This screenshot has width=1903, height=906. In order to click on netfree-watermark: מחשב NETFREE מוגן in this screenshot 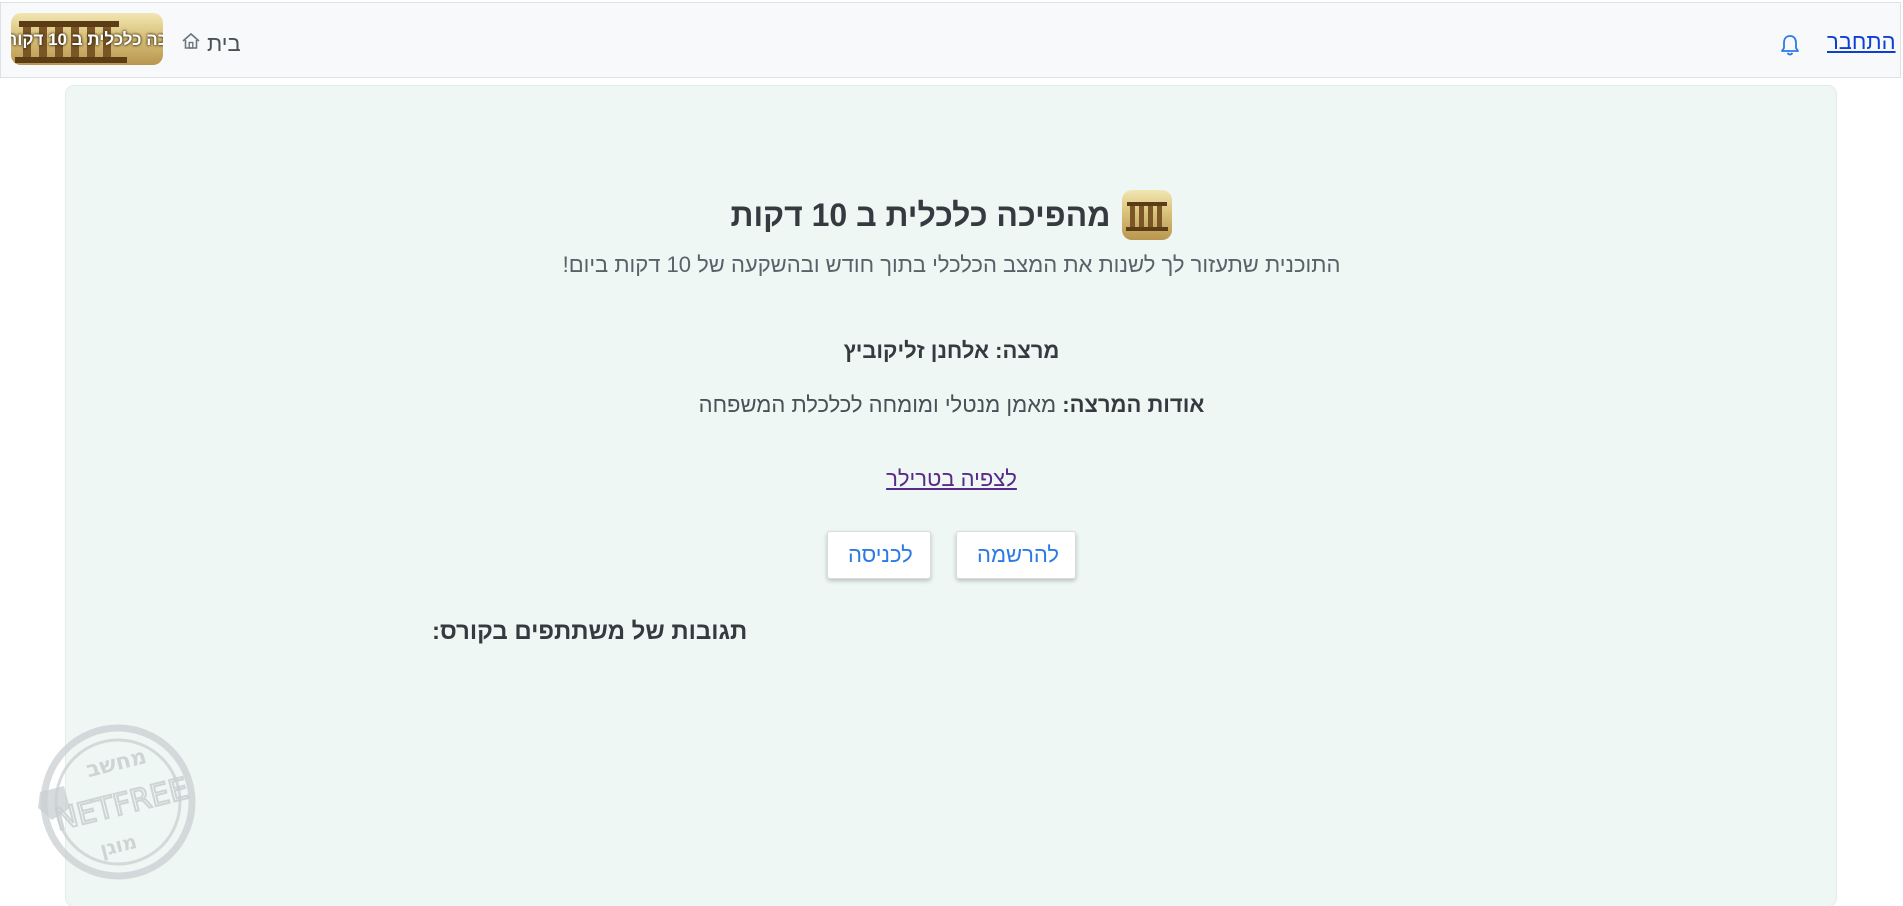, I will do `click(119, 804)`.